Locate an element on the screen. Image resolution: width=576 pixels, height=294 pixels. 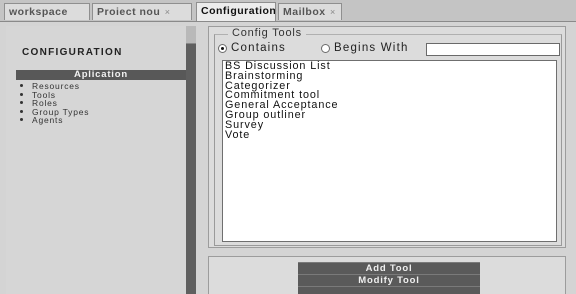
tab-project-nou: Proiect nou × is located at coordinates (142, 11).